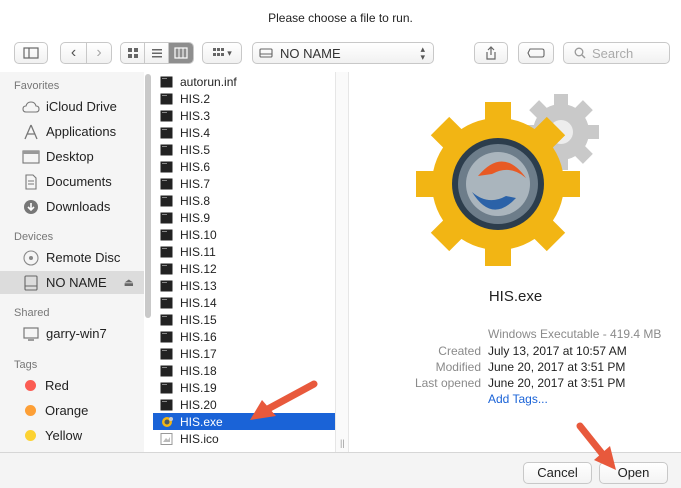 The image size is (681, 488). I want to click on created-value: July 13, 2017 at 10:57 AM, so click(557, 351).